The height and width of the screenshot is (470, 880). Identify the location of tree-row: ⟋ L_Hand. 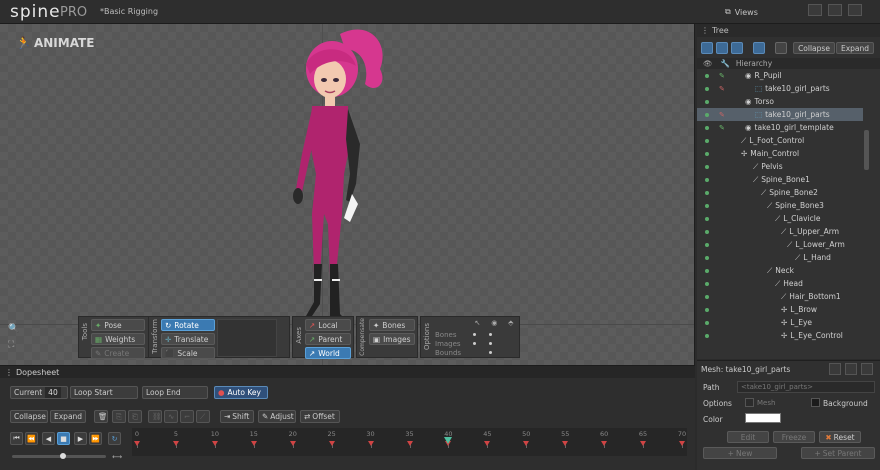
(780, 257).